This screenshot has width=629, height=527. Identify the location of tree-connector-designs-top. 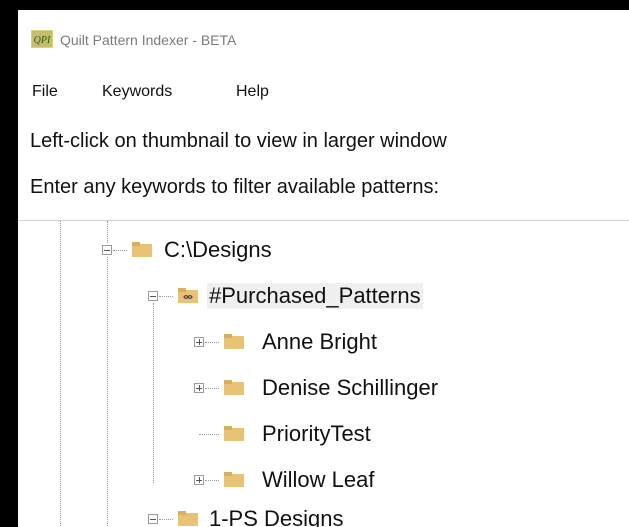
(107, 232).